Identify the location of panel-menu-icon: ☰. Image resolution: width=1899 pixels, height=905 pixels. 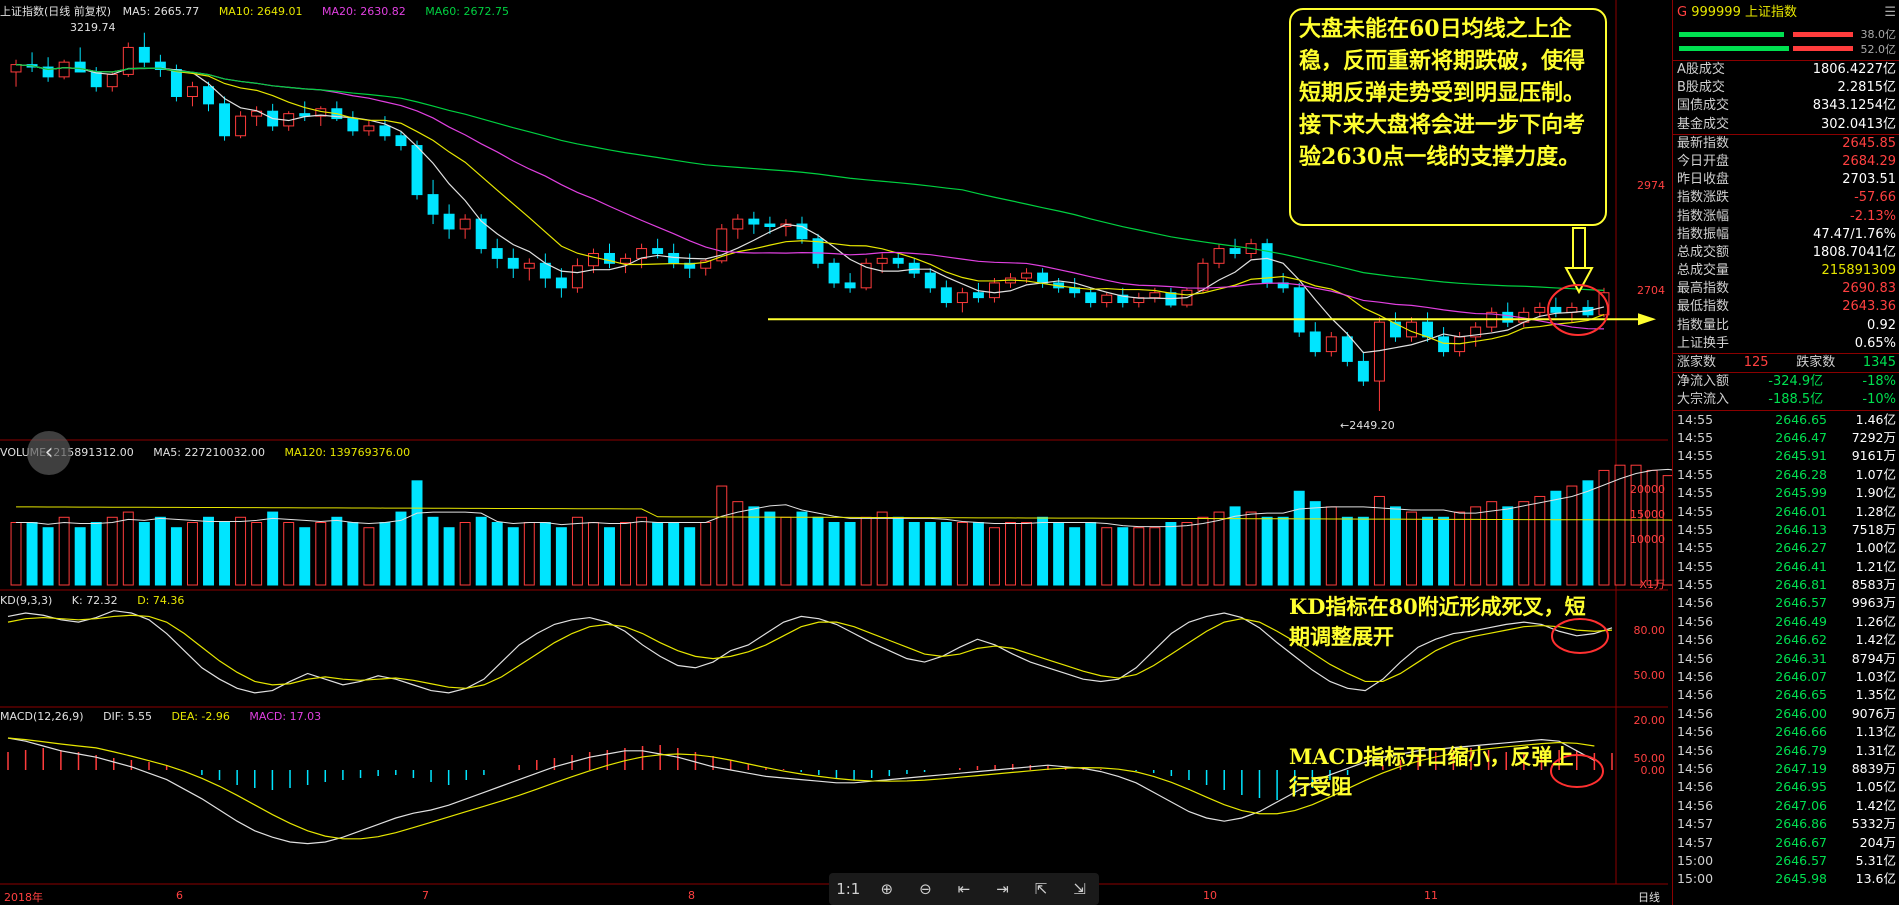
(1890, 13).